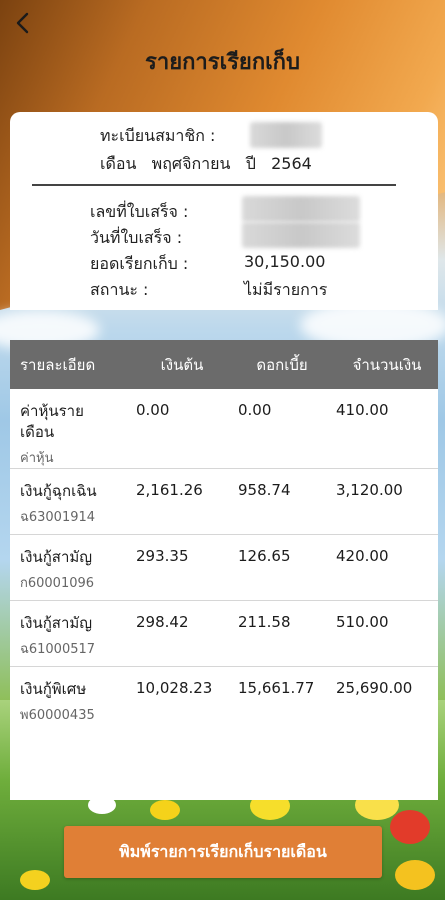  What do you see at coordinates (158, 135) in the screenshot?
I see `member-label: ทะเบียนสมาชิก :` at bounding box center [158, 135].